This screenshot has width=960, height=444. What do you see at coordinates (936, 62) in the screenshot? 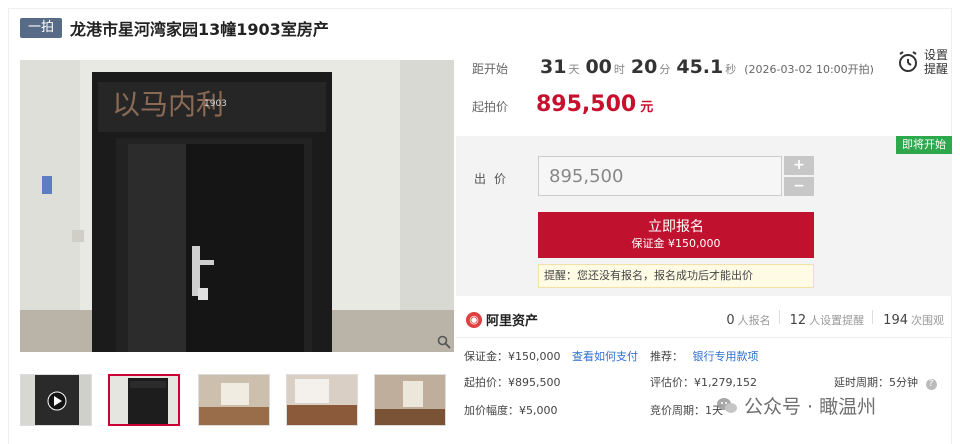
I see `reminder-label: 设置提醒` at bounding box center [936, 62].